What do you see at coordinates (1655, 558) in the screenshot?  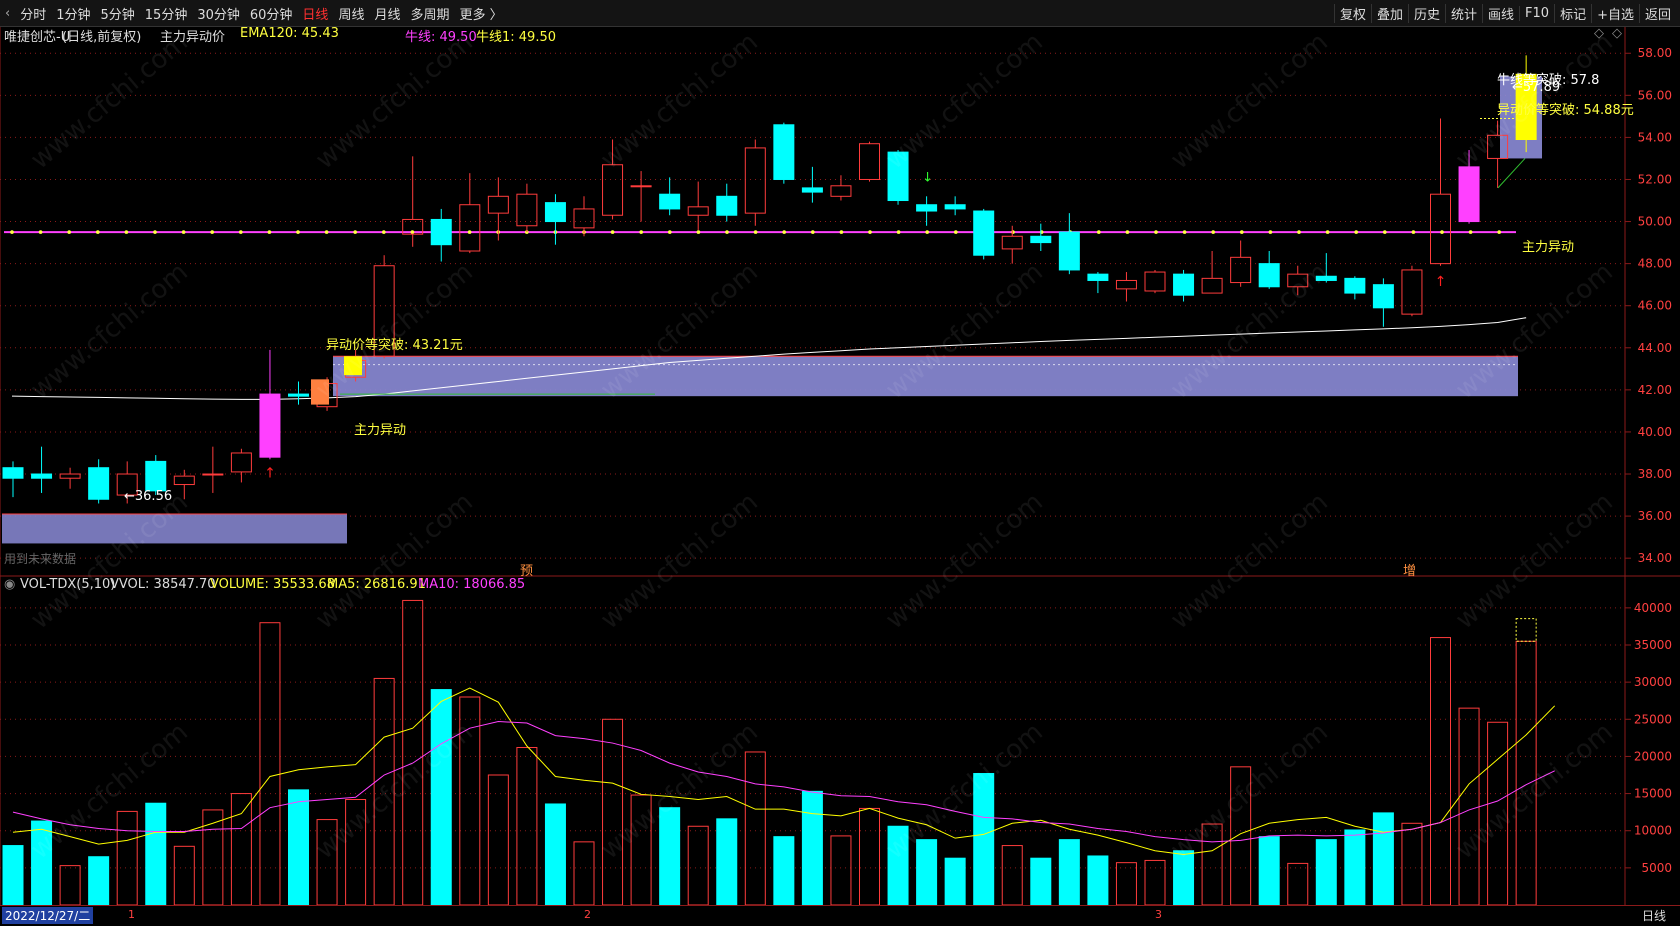 I see `price-tick-label: 34.00` at bounding box center [1655, 558].